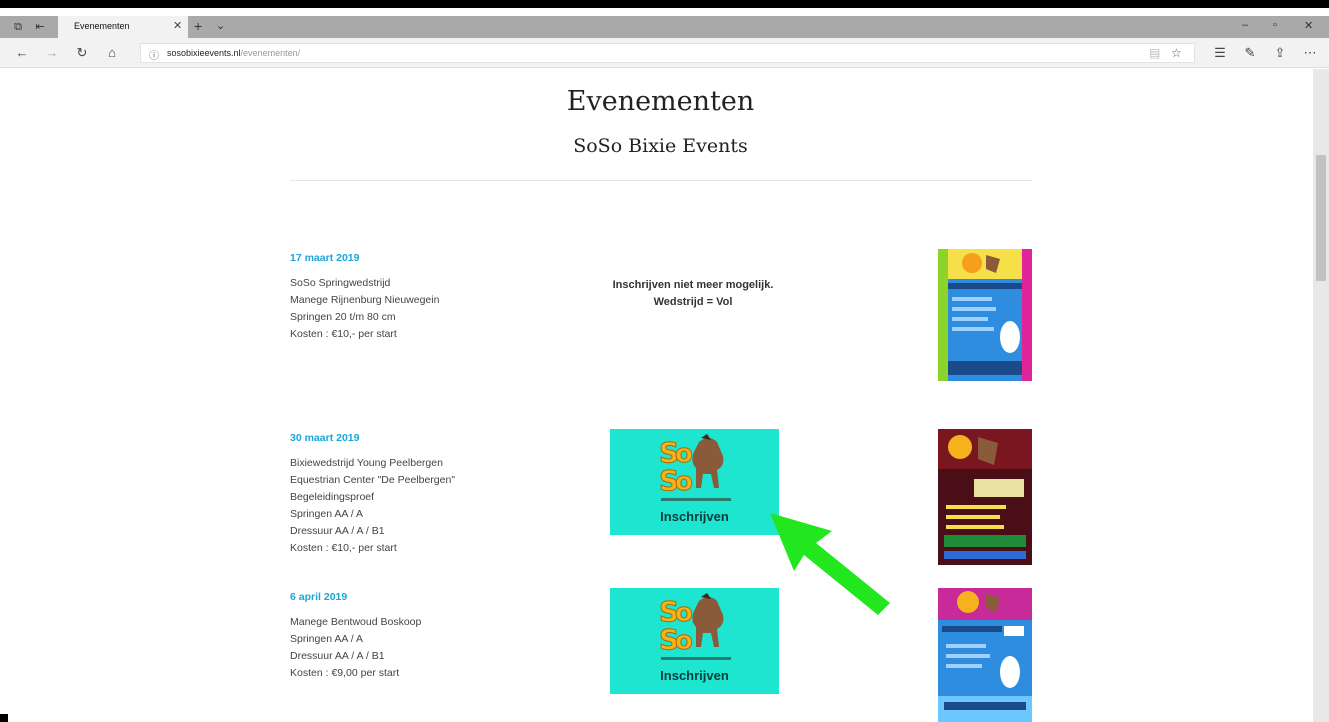  Describe the element at coordinates (1245, 25) in the screenshot. I see `minimize-icon: –` at that location.